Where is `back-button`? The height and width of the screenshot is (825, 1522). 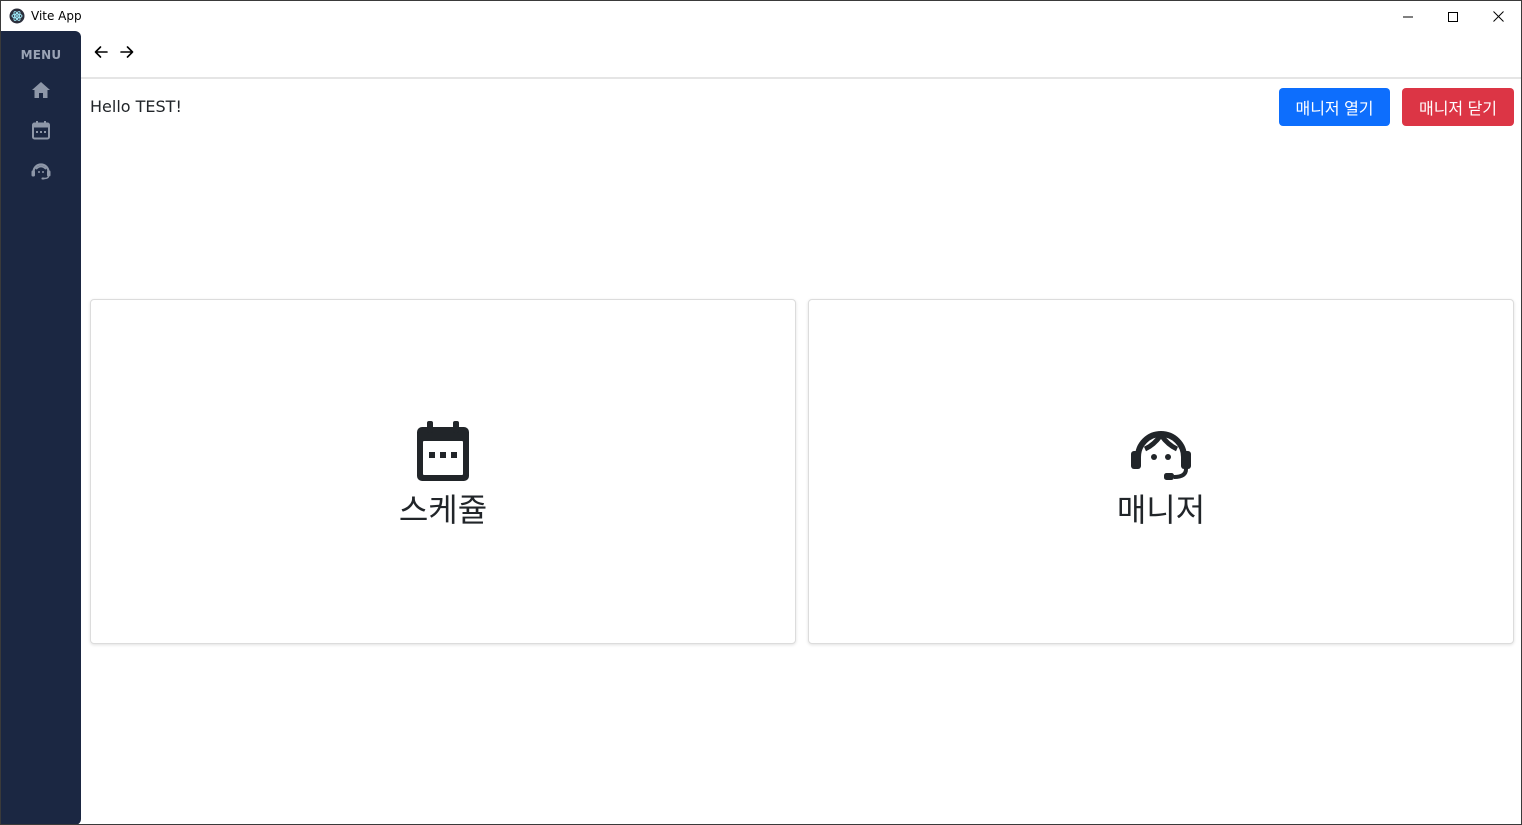
back-button is located at coordinates (101, 54).